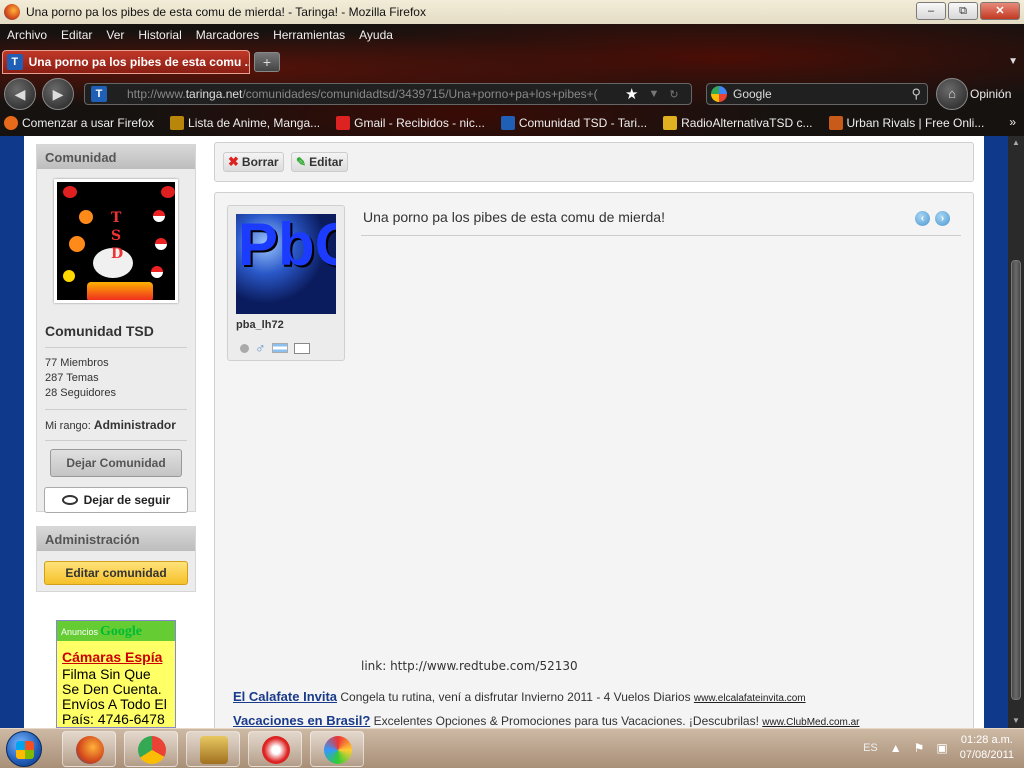  What do you see at coordinates (99, 94) in the screenshot?
I see `site-identity-icon: T` at bounding box center [99, 94].